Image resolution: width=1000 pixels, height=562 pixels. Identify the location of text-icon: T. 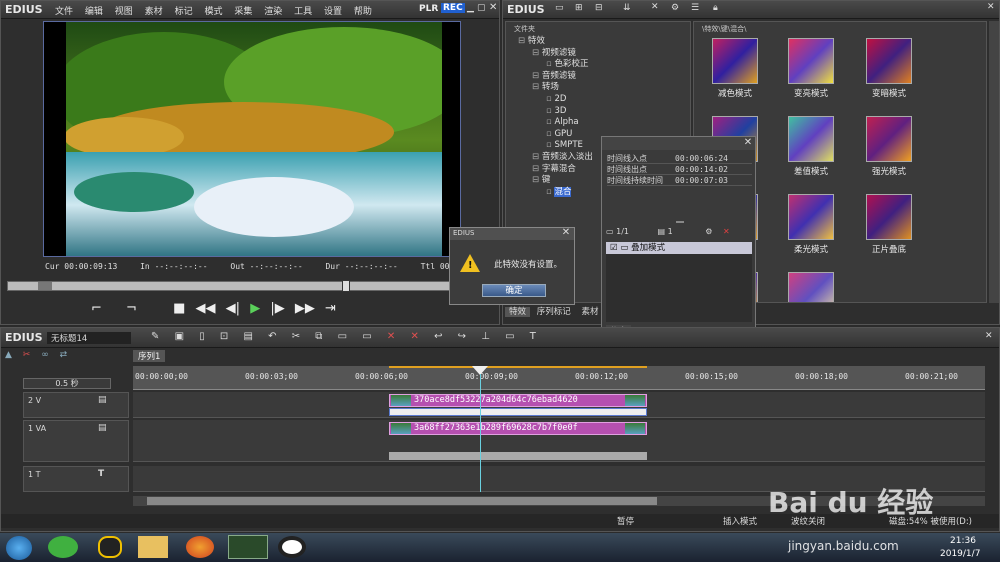
(533, 336).